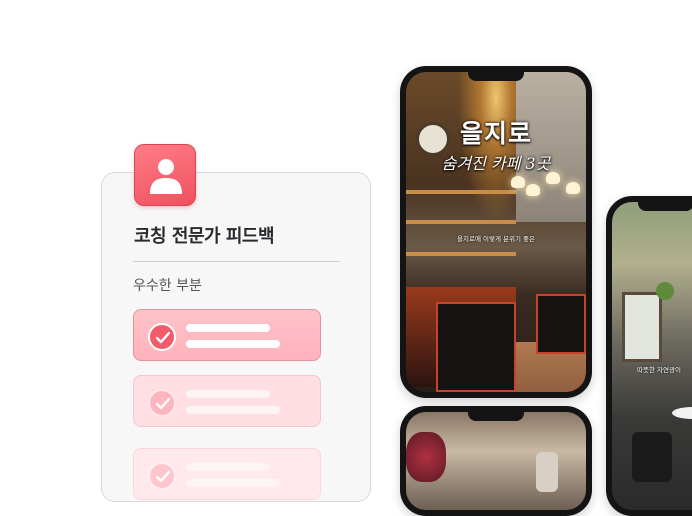 The height and width of the screenshot is (516, 692). I want to click on vase, so click(547, 472).